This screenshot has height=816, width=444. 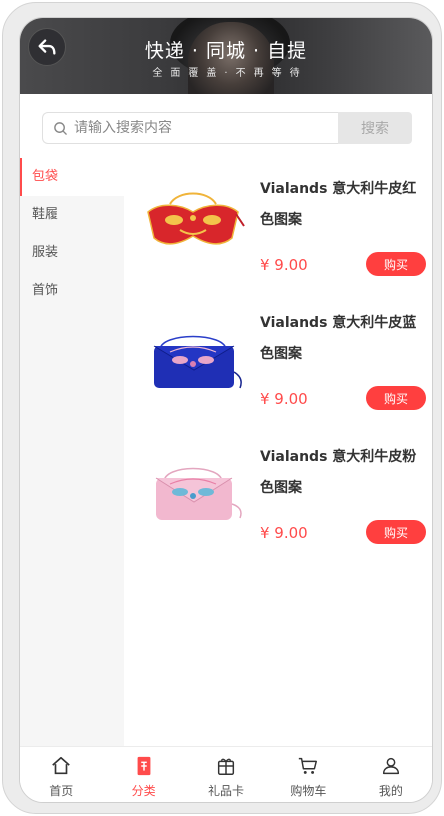 What do you see at coordinates (375, 128) in the screenshot?
I see `search-button: 搜索` at bounding box center [375, 128].